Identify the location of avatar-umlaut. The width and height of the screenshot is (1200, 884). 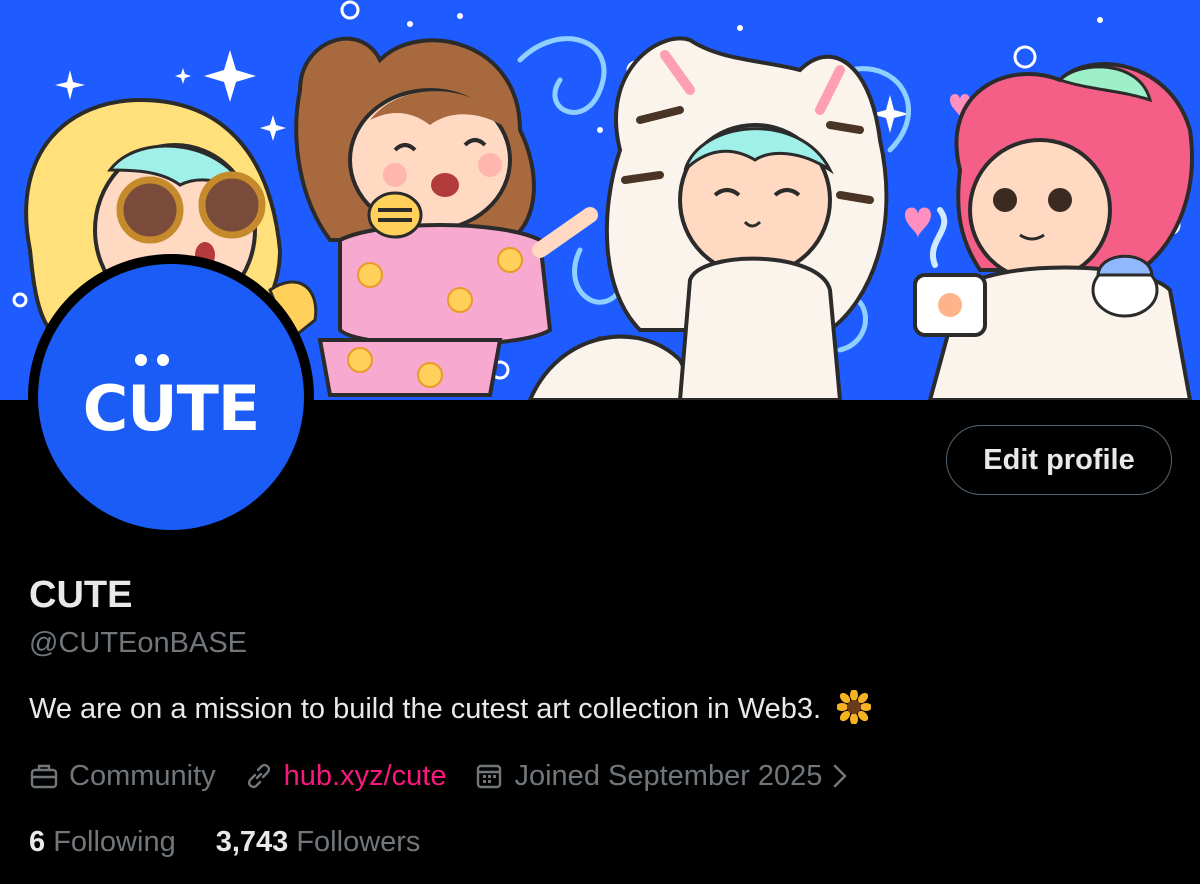
(154, 360).